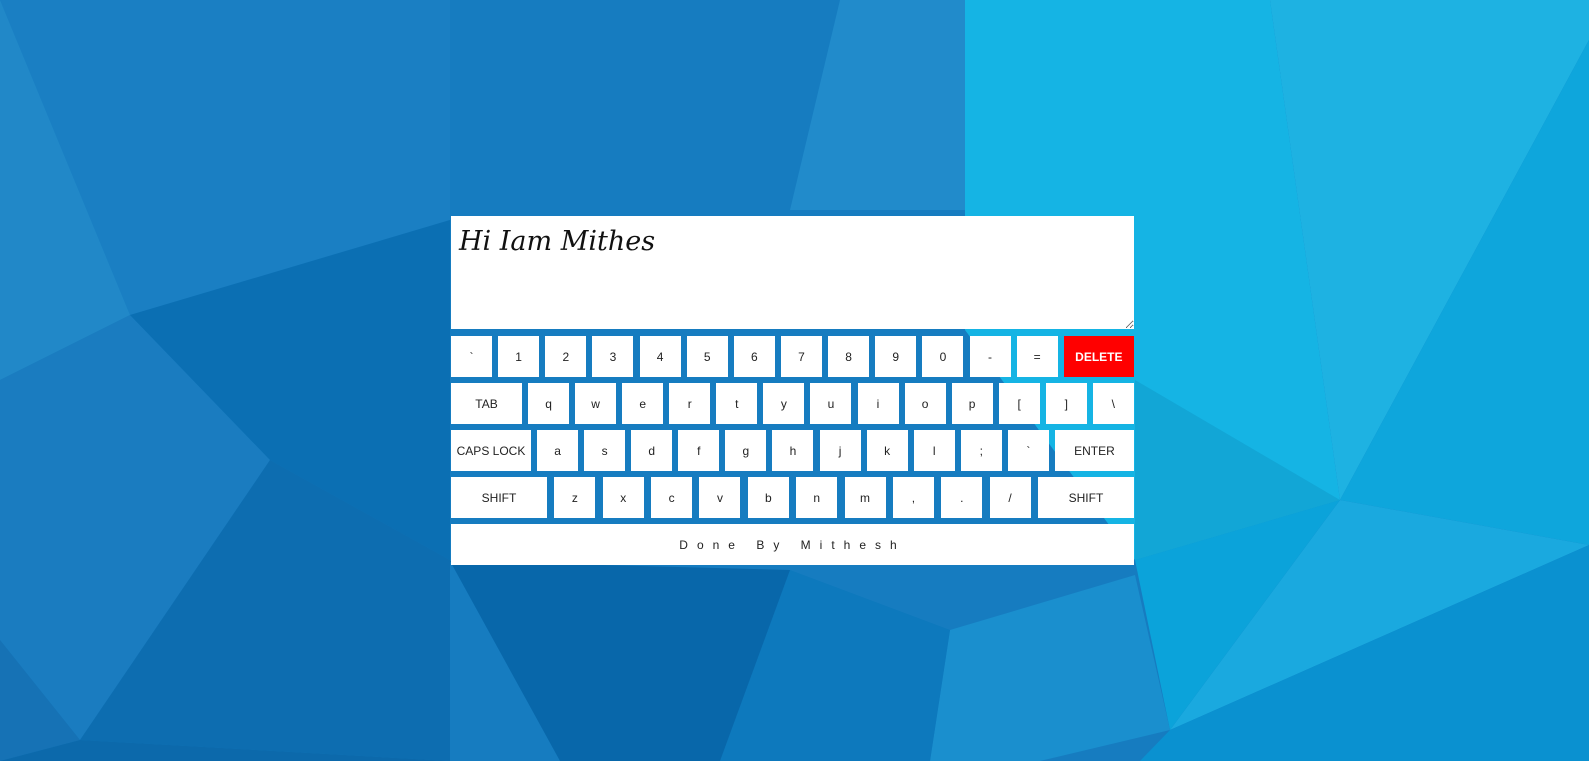 This screenshot has width=1589, height=761. What do you see at coordinates (605, 450) in the screenshot?
I see `key-s: s` at bounding box center [605, 450].